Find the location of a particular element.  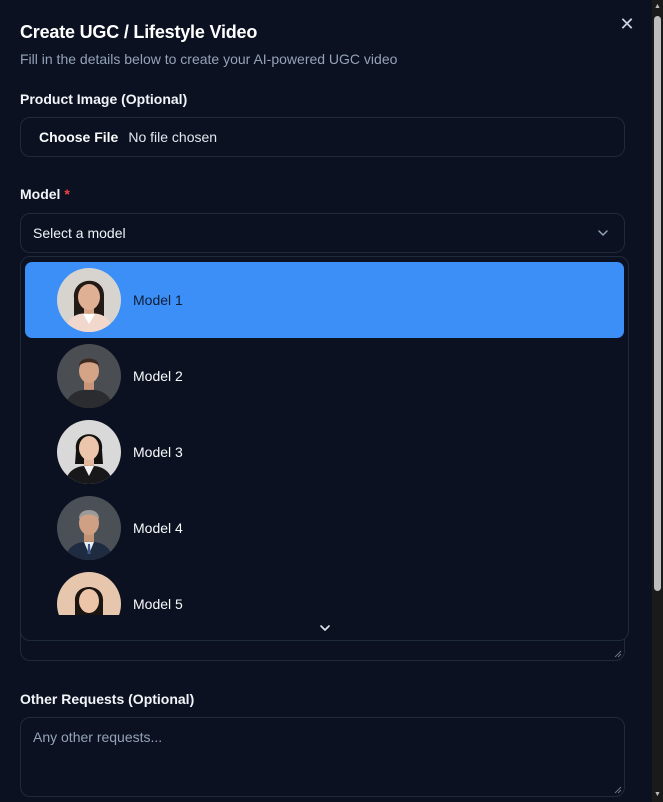

model-option-label: Model 1 is located at coordinates (158, 300).